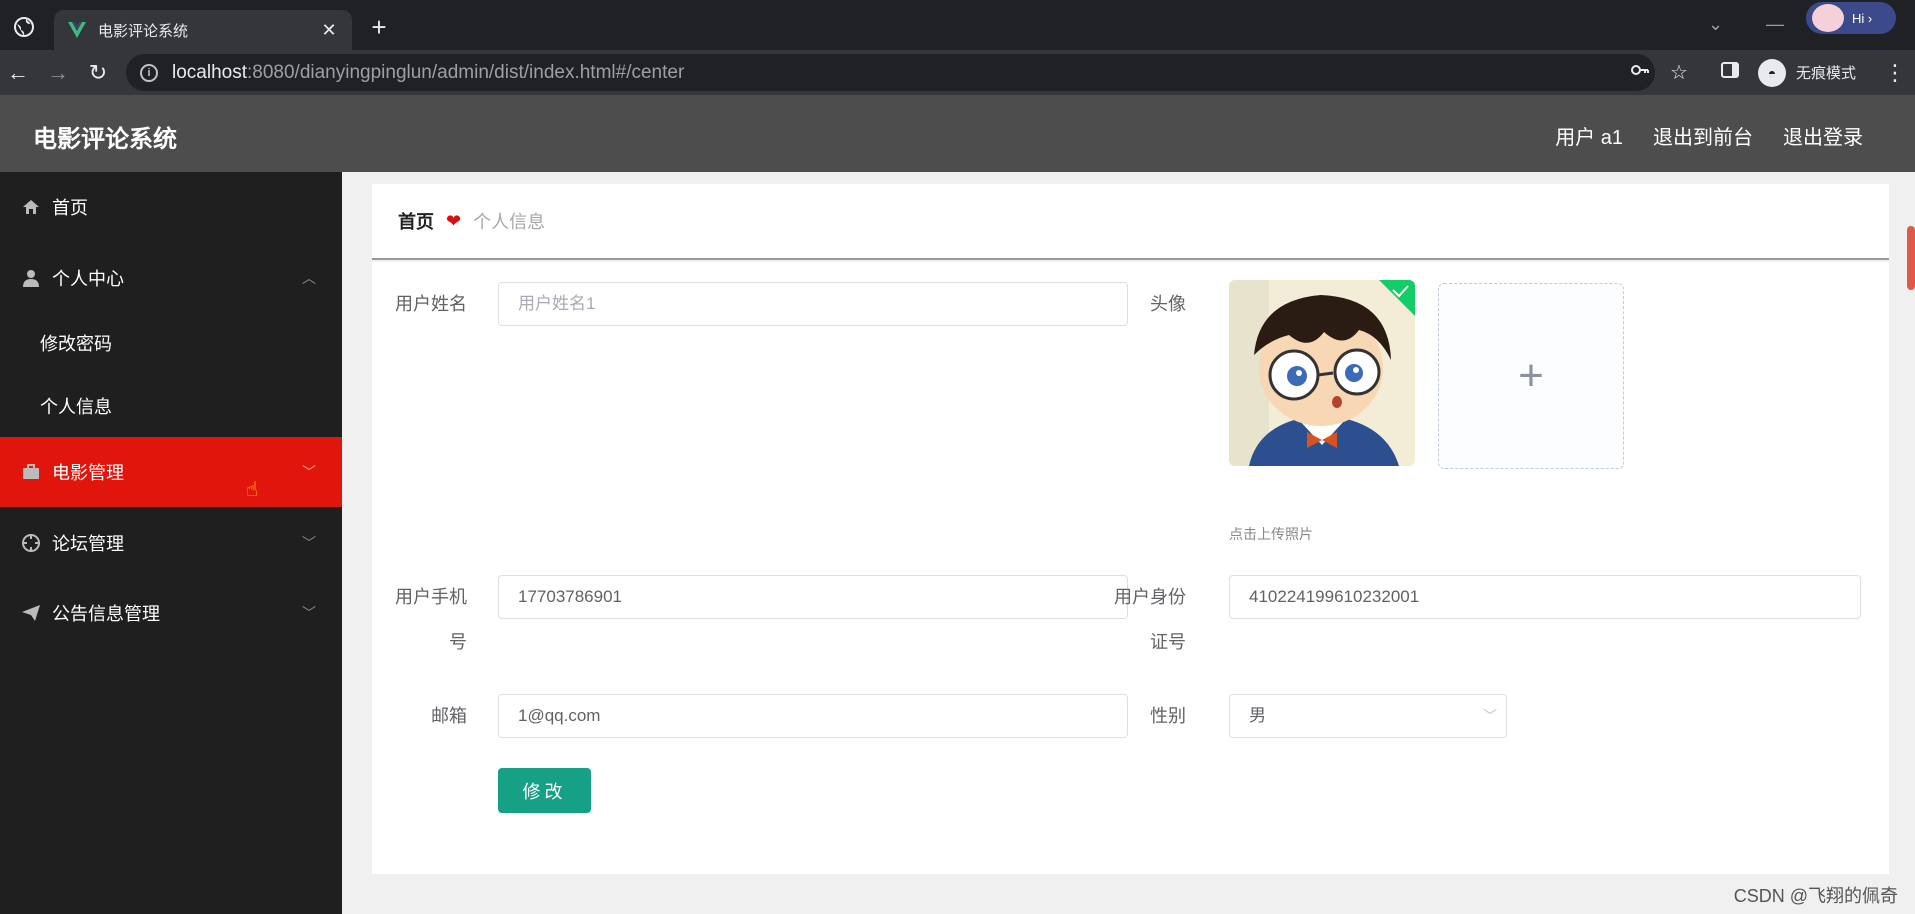  I want to click on user-icon, so click(31, 278).